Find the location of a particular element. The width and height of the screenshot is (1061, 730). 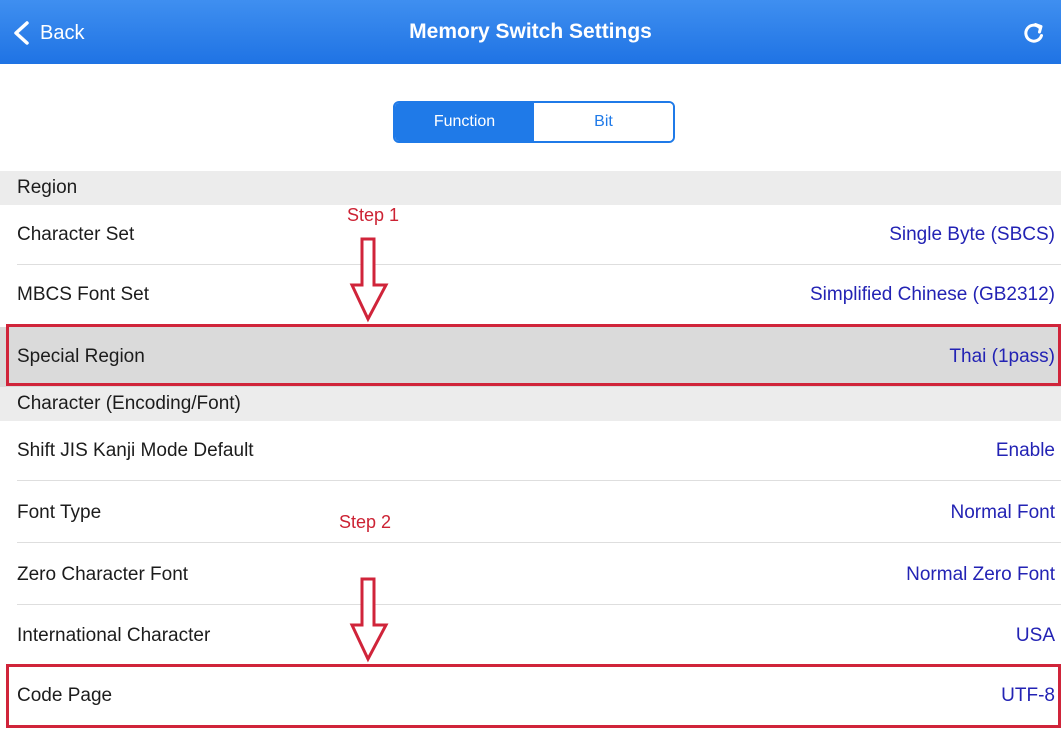

step-1-label: Step 1 is located at coordinates (373, 215).